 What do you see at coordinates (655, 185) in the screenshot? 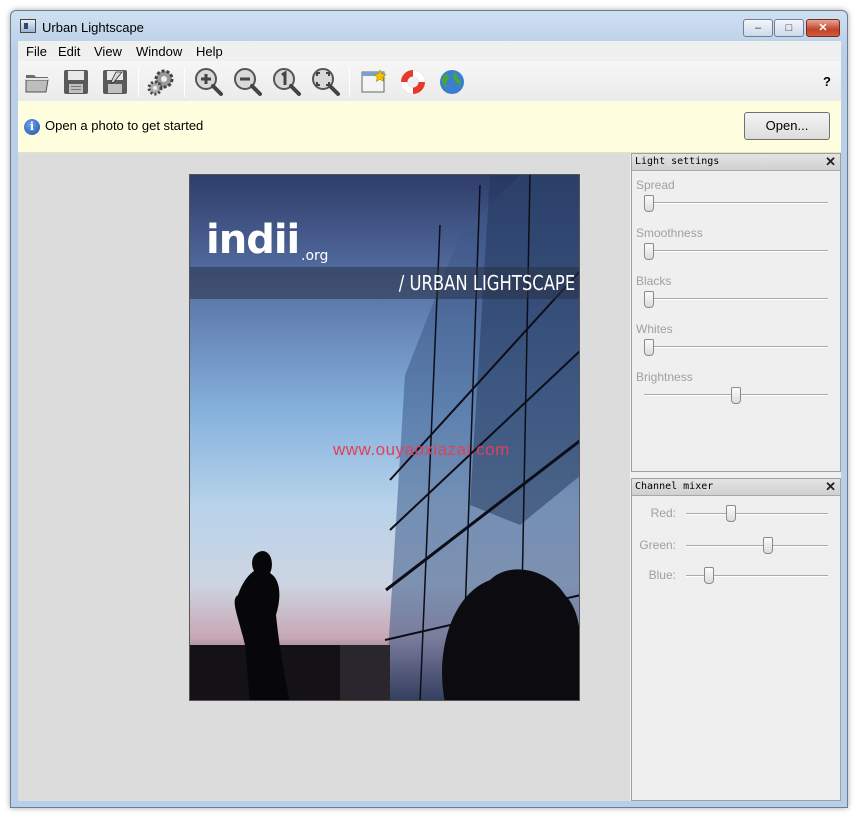
I see `slider-label: Spread` at bounding box center [655, 185].